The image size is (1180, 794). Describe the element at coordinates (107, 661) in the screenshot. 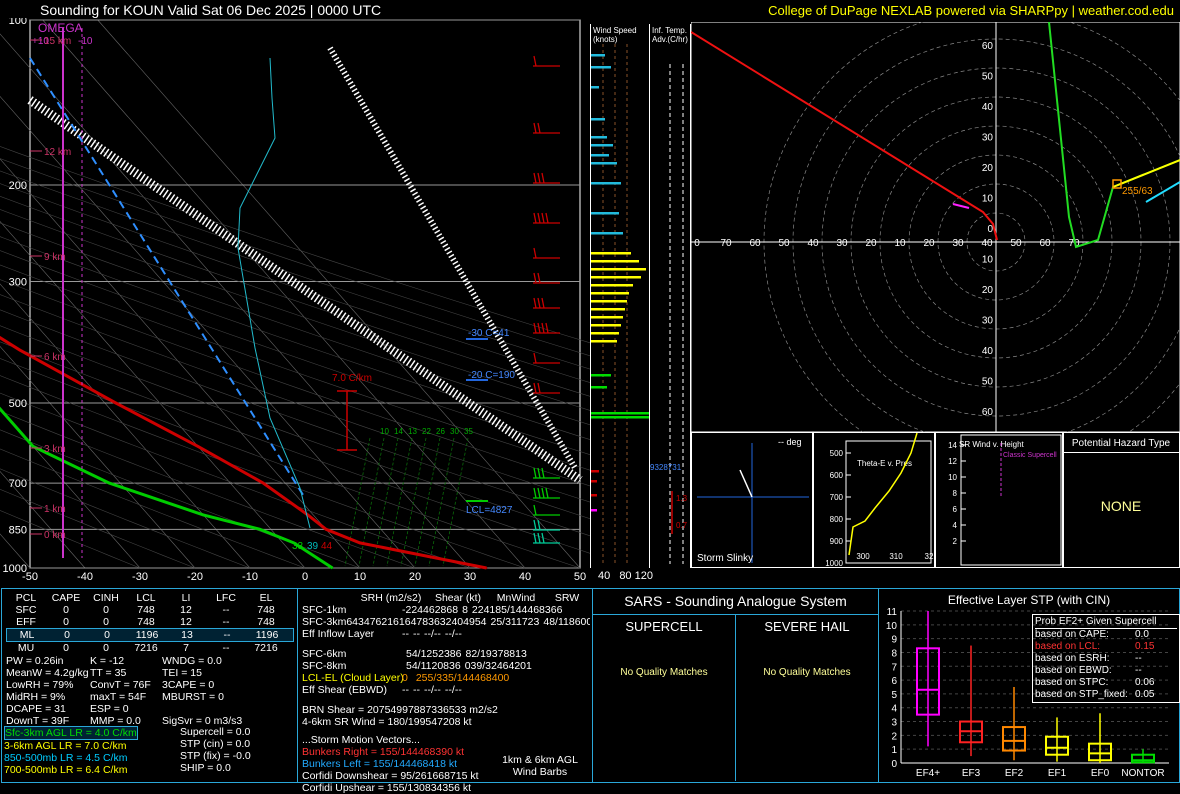

I see `index-cell: K = -12` at that location.